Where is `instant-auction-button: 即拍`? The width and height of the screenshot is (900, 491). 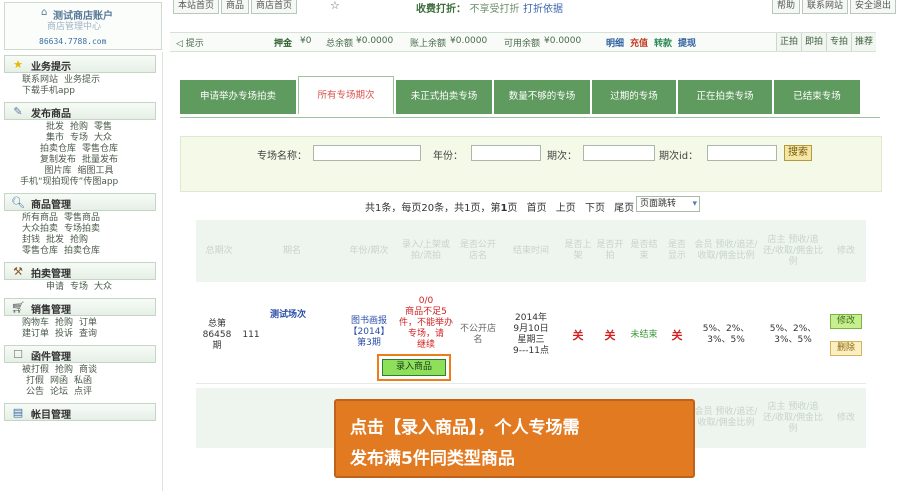
instant-auction-button: 即拍 is located at coordinates (813, 42).